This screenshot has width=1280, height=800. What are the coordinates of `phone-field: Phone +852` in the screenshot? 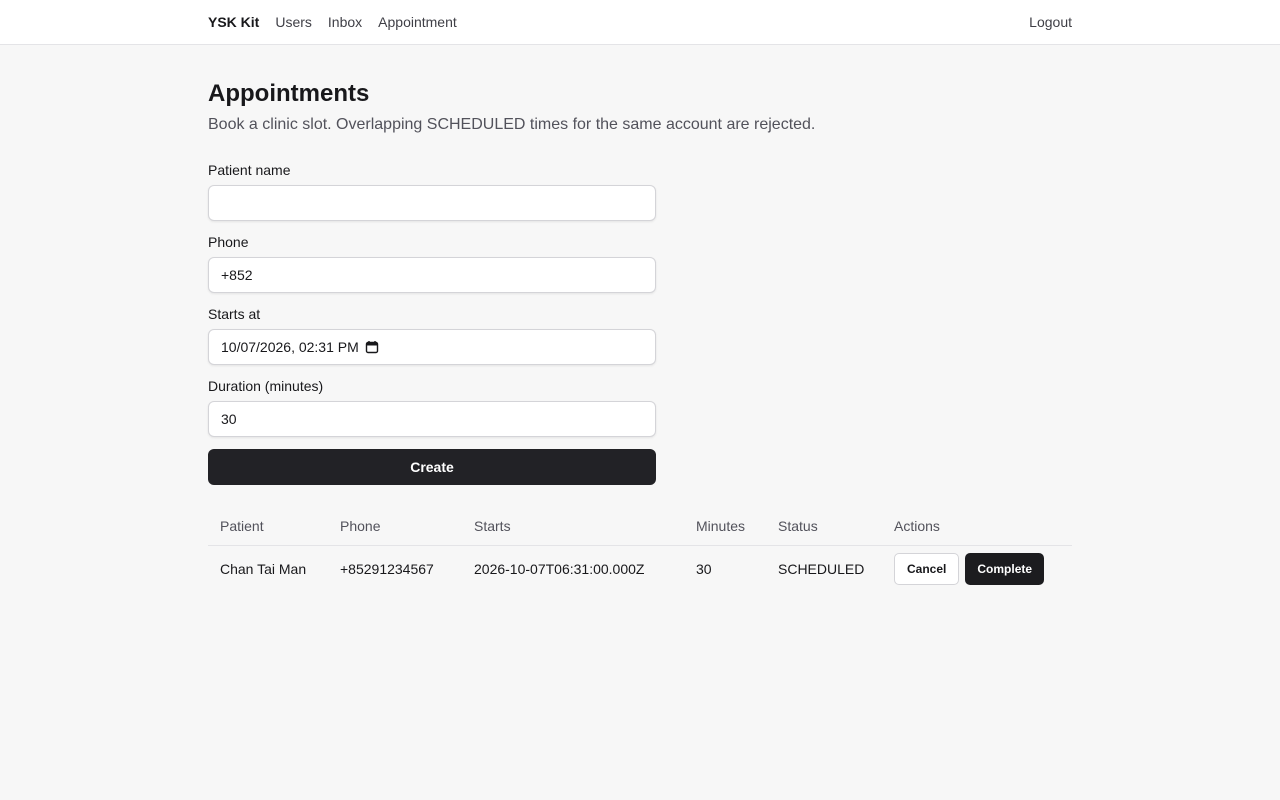 It's located at (432, 263).